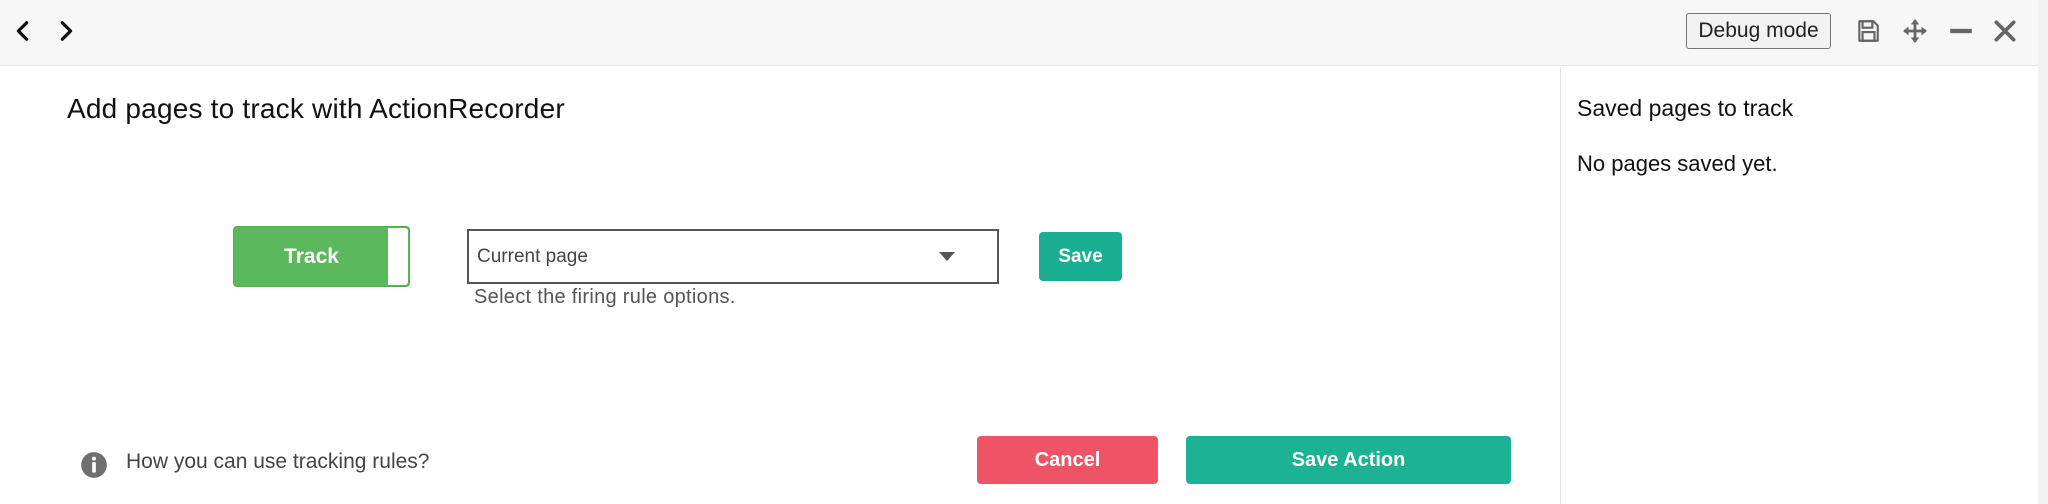 The image size is (2048, 504). I want to click on debug-mode-button: Debug mode, so click(1758, 31).